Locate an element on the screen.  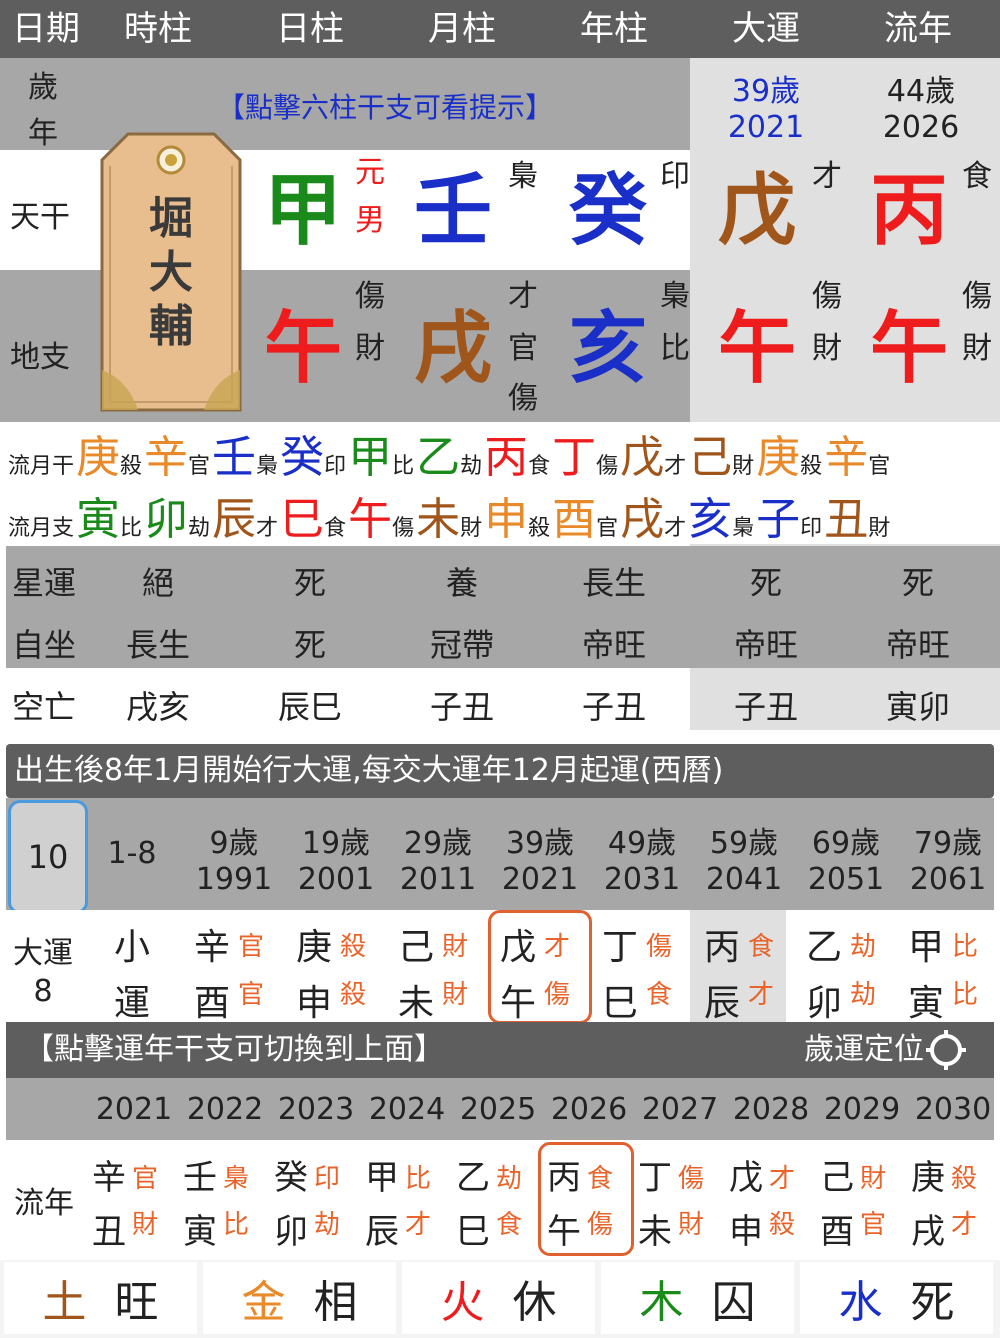
dayun-start-selector: 10 is located at coordinates (48, 857).